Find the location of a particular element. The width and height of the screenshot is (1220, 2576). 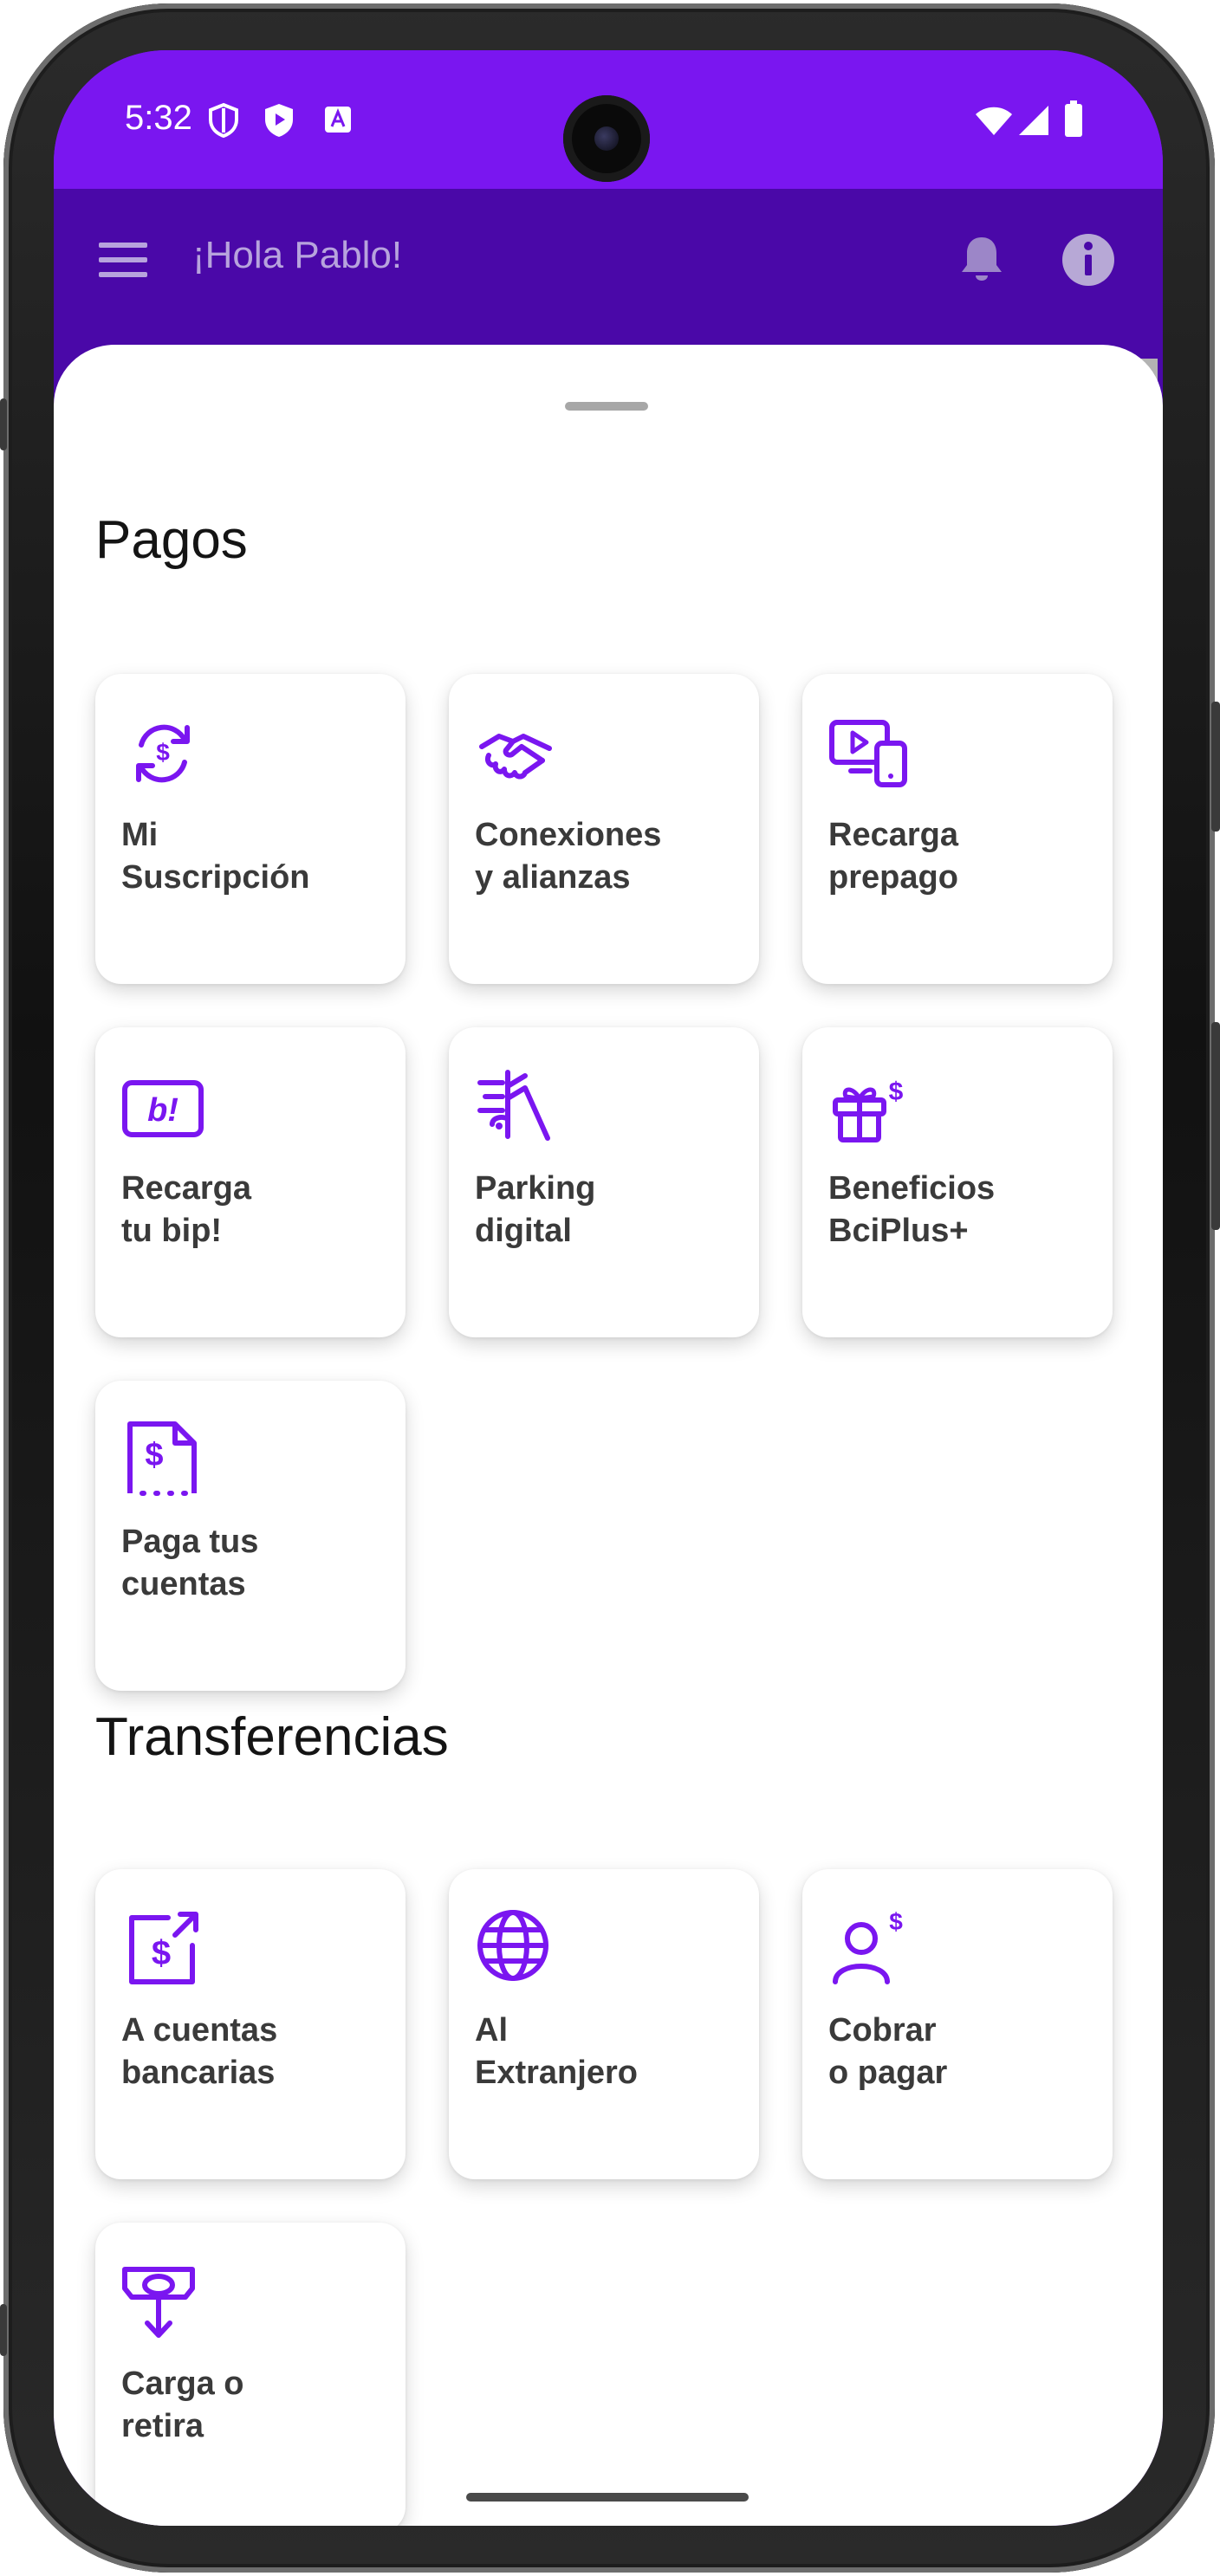

tile-label: Mi Suscripción is located at coordinates (215, 856).